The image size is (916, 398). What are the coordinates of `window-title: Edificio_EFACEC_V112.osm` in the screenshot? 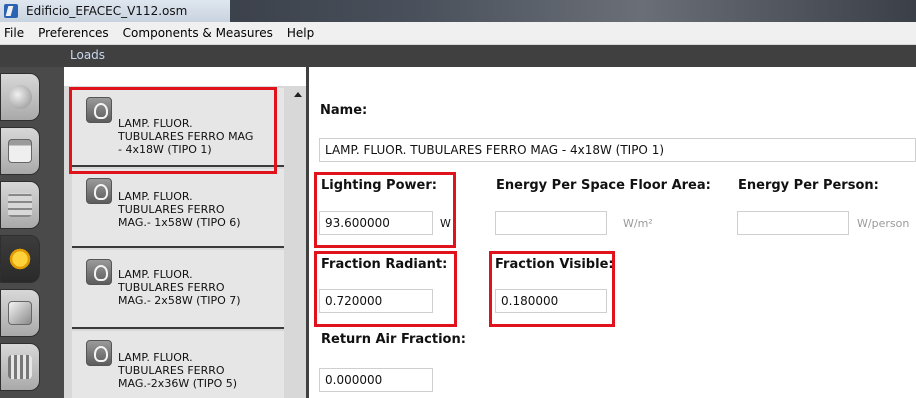 It's located at (107, 11).